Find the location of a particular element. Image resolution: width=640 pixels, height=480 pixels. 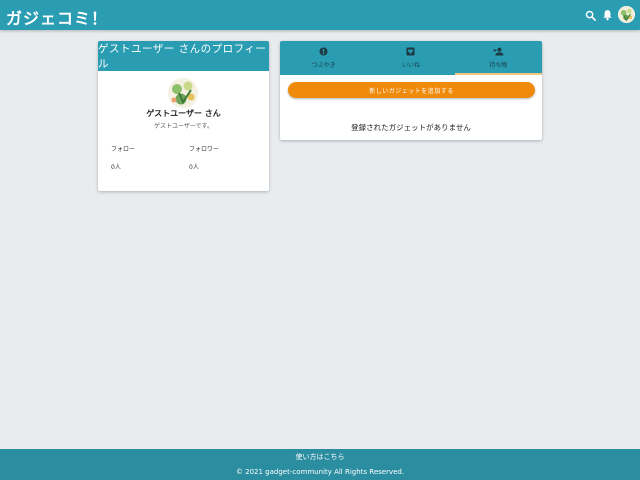

heart-icon is located at coordinates (411, 51).